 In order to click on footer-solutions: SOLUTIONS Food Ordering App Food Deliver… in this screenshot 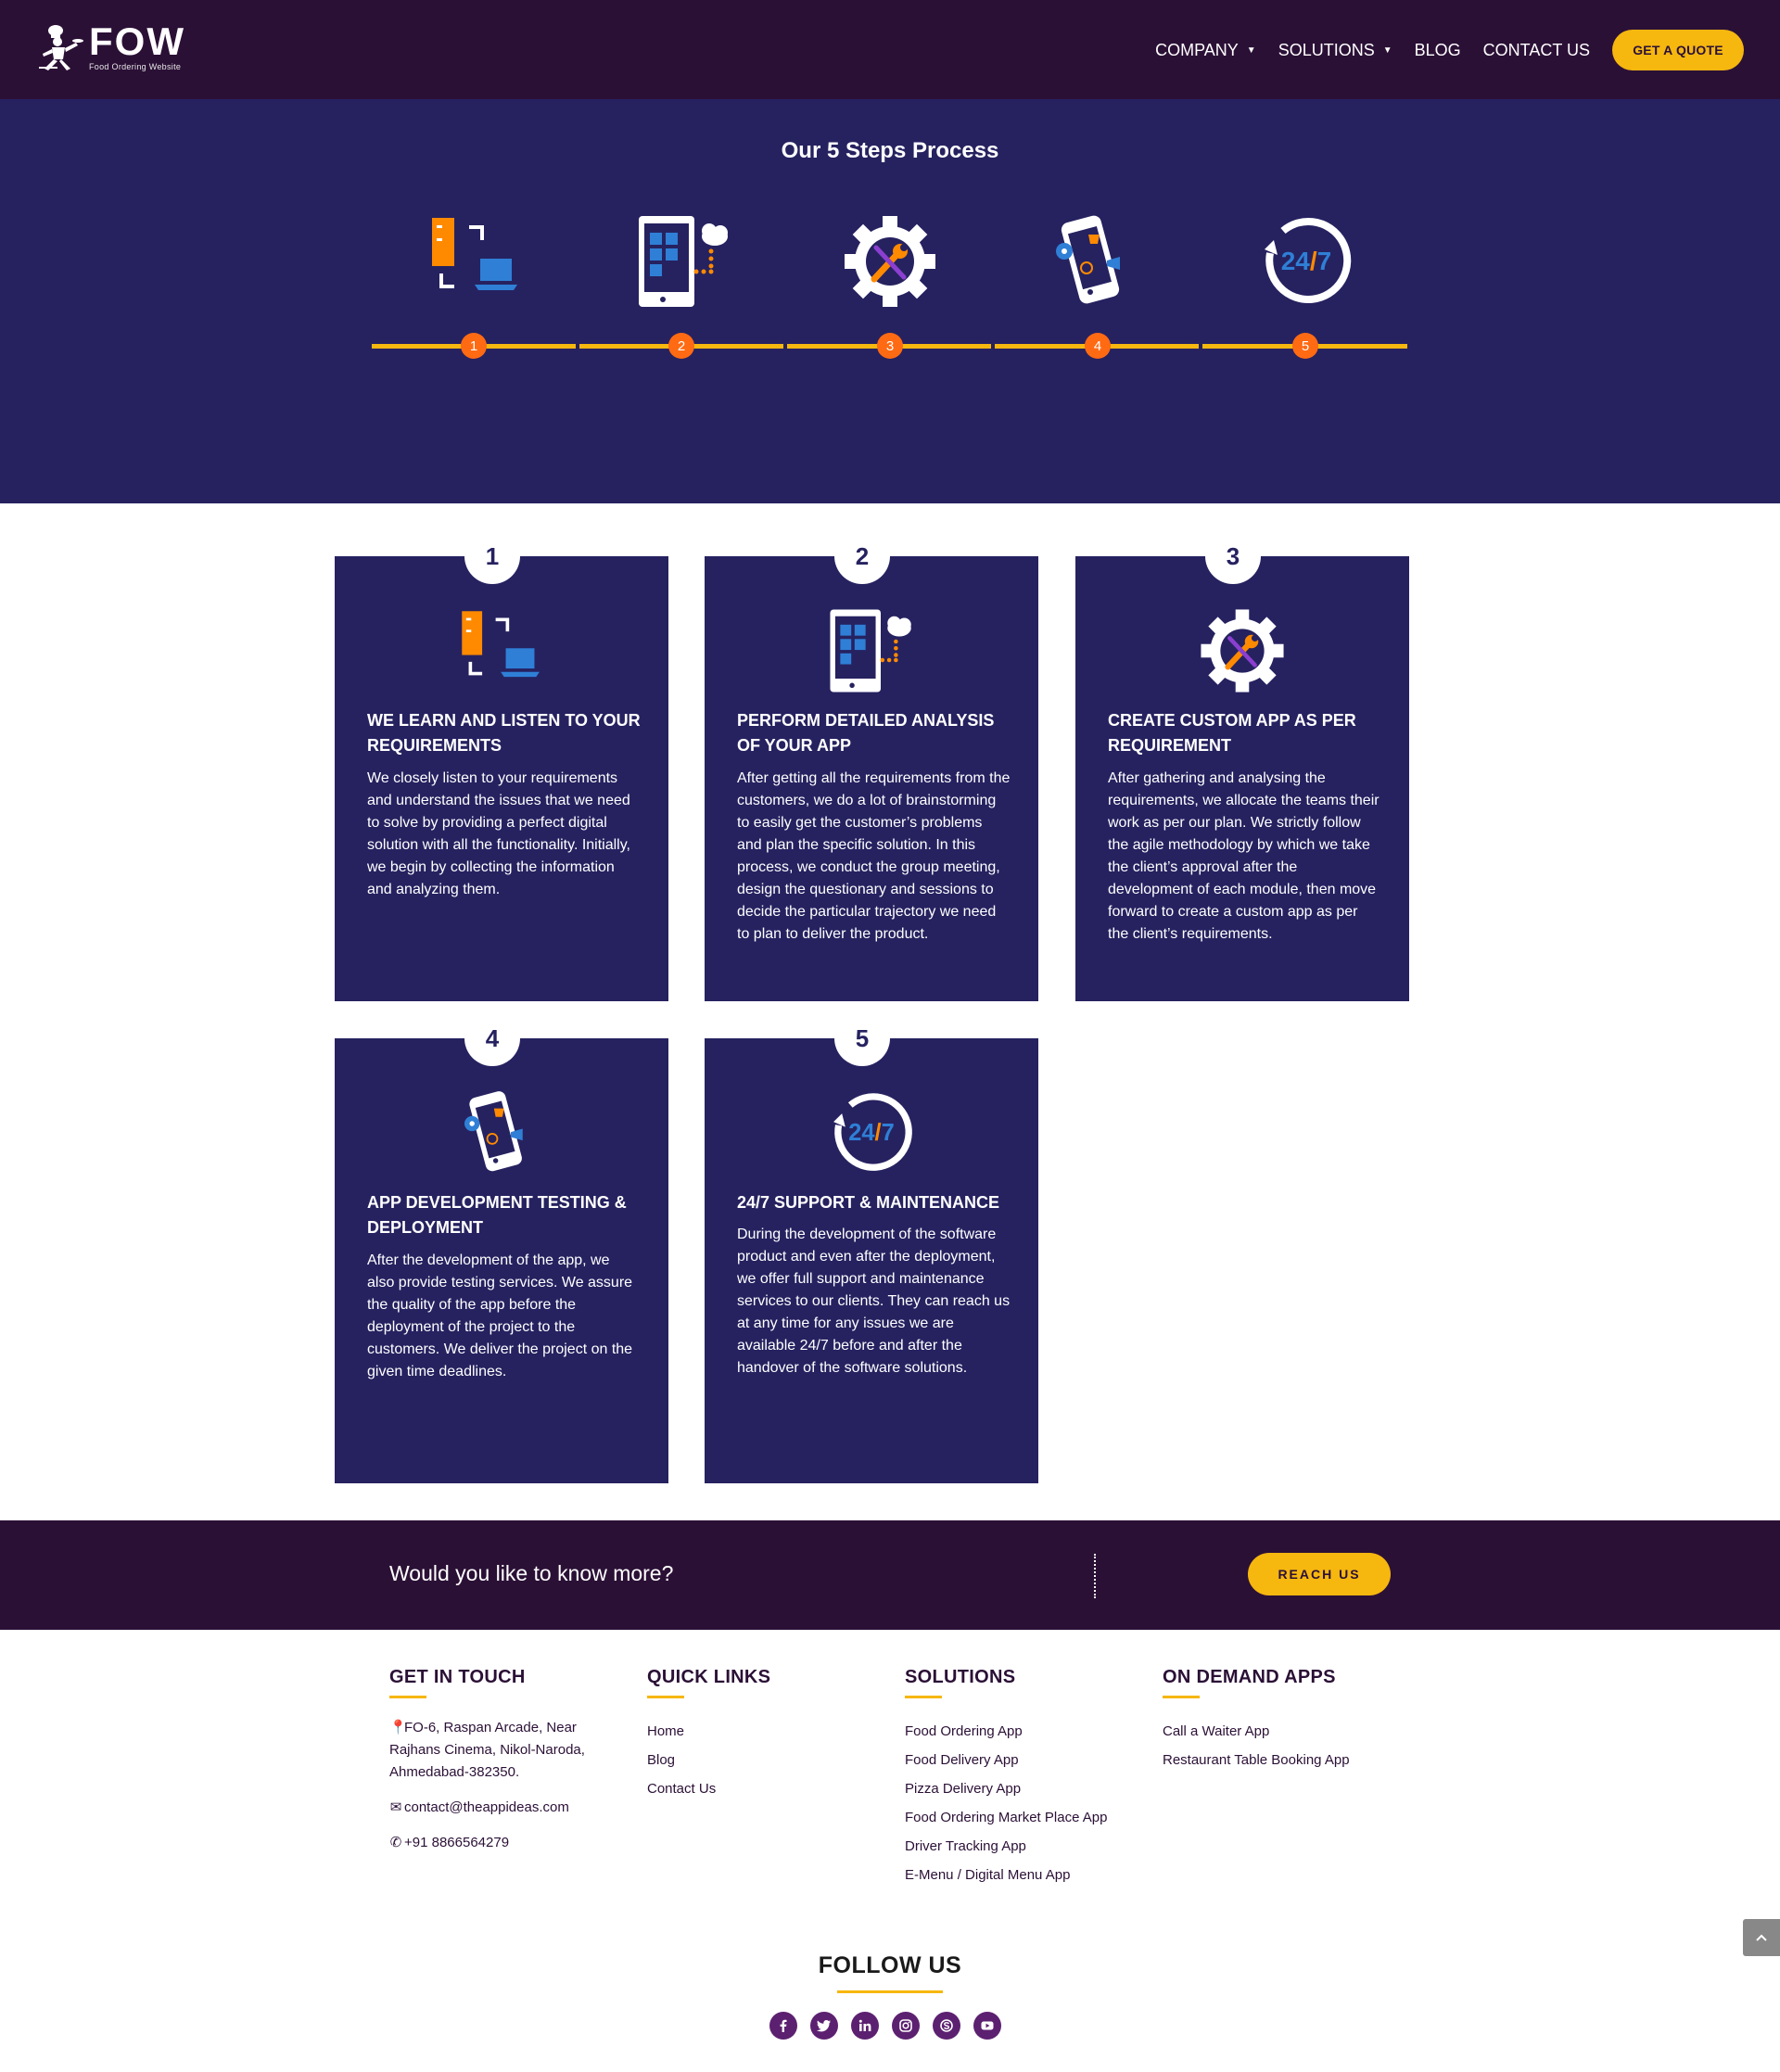, I will do `click(1025, 1778)`.